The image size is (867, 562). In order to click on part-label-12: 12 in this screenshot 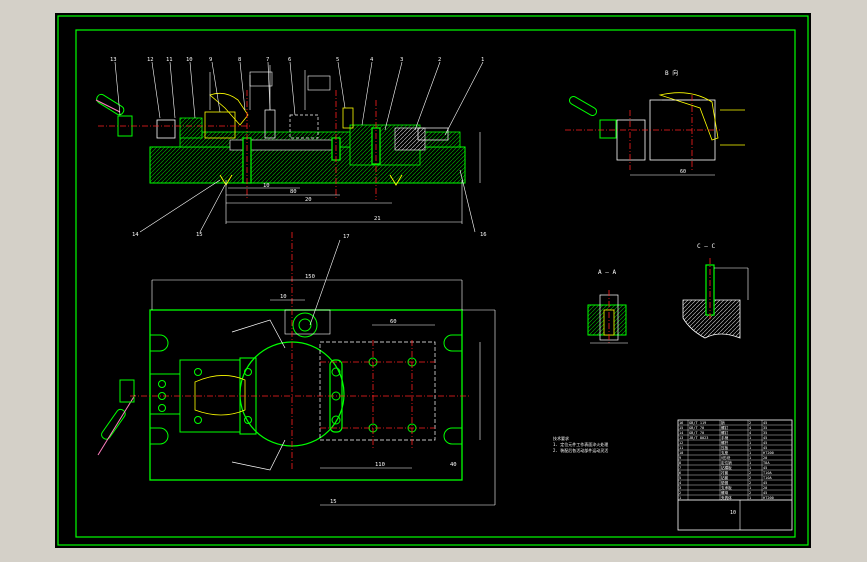, I will do `click(150, 60)`.